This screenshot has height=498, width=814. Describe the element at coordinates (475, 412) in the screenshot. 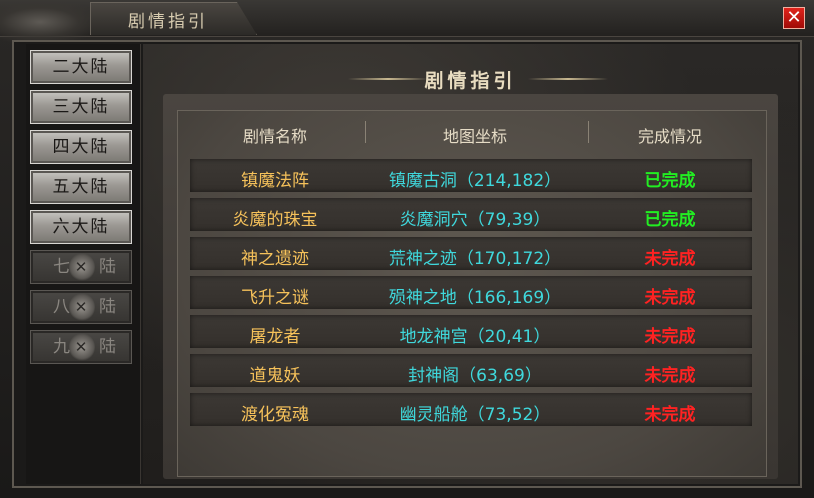

I see `map-coords: 幽灵船舱（73,52）` at that location.